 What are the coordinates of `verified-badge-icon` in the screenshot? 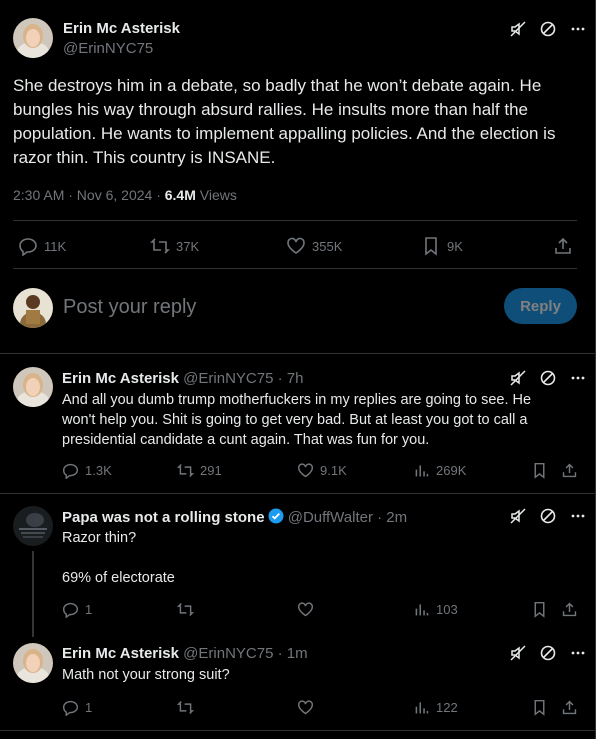 It's located at (276, 516).